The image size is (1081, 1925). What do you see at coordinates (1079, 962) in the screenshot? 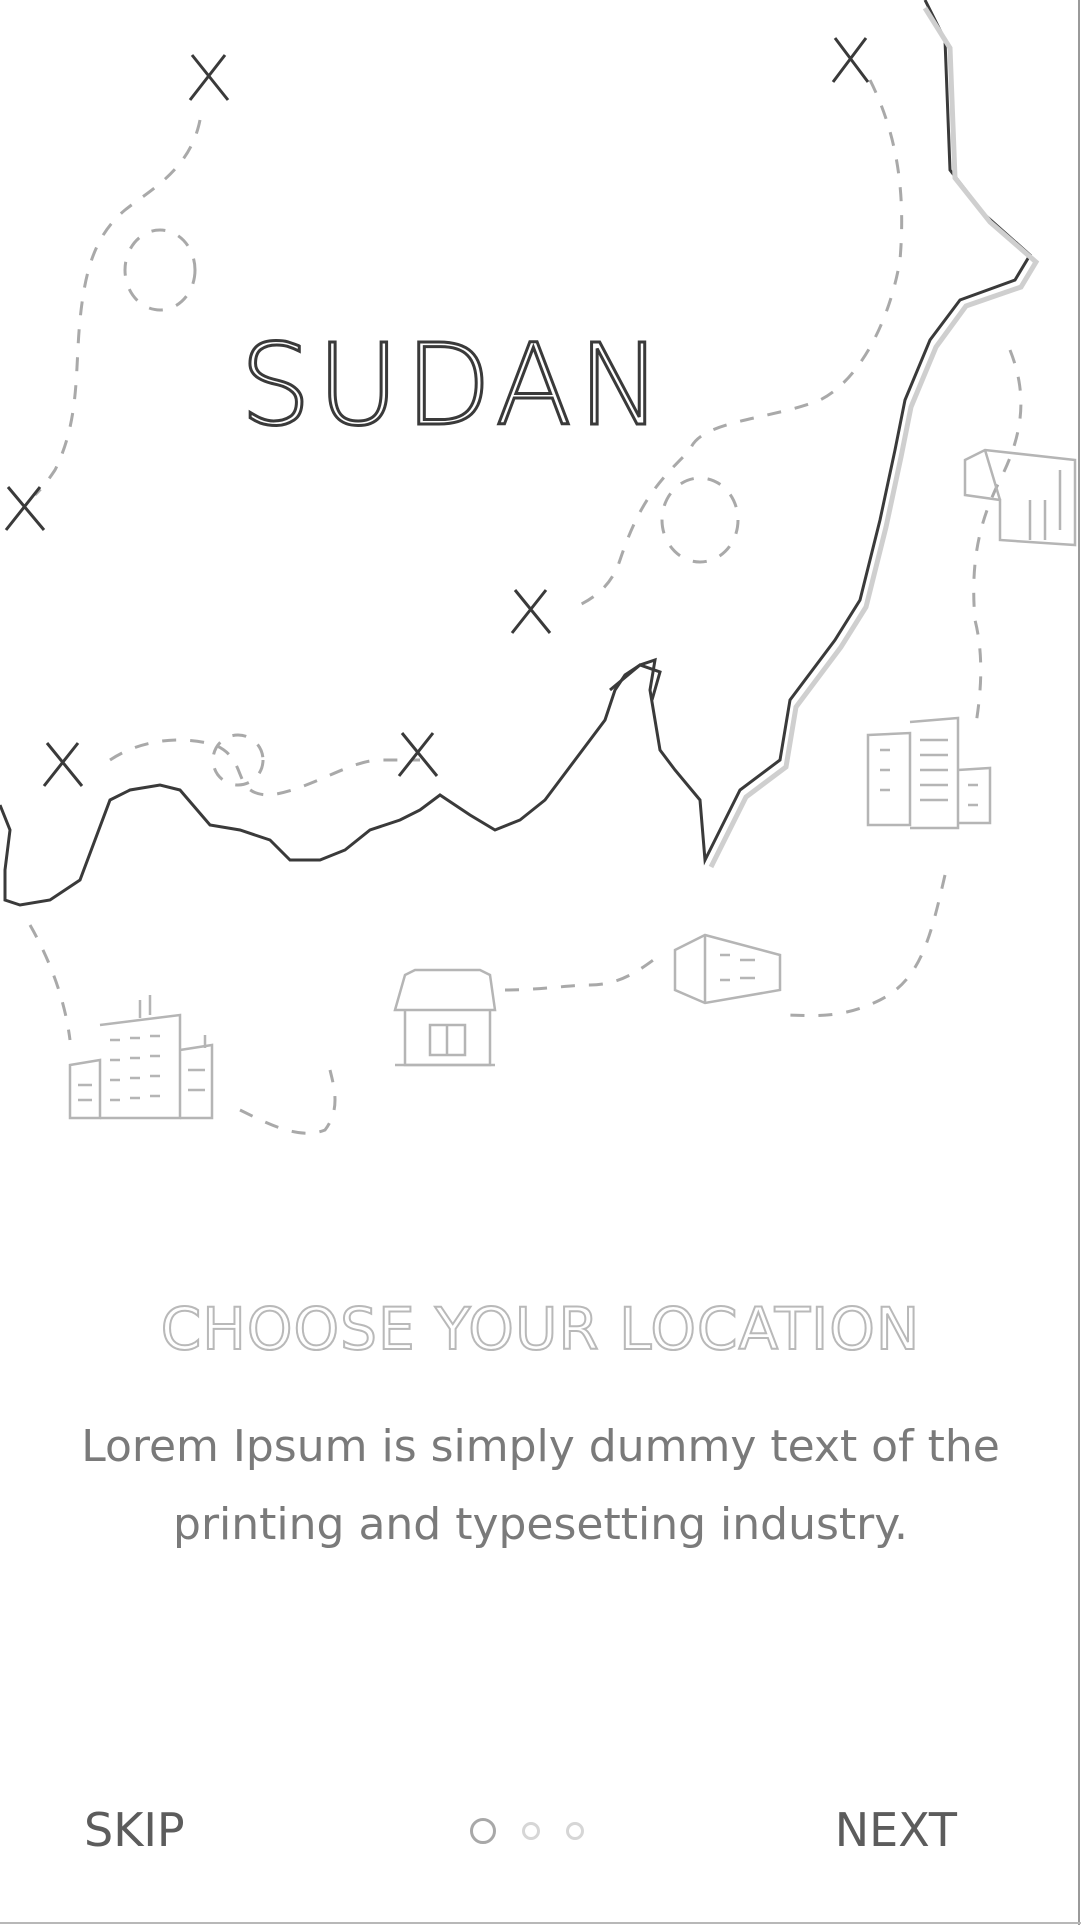
I see `frame-edge-right` at bounding box center [1079, 962].